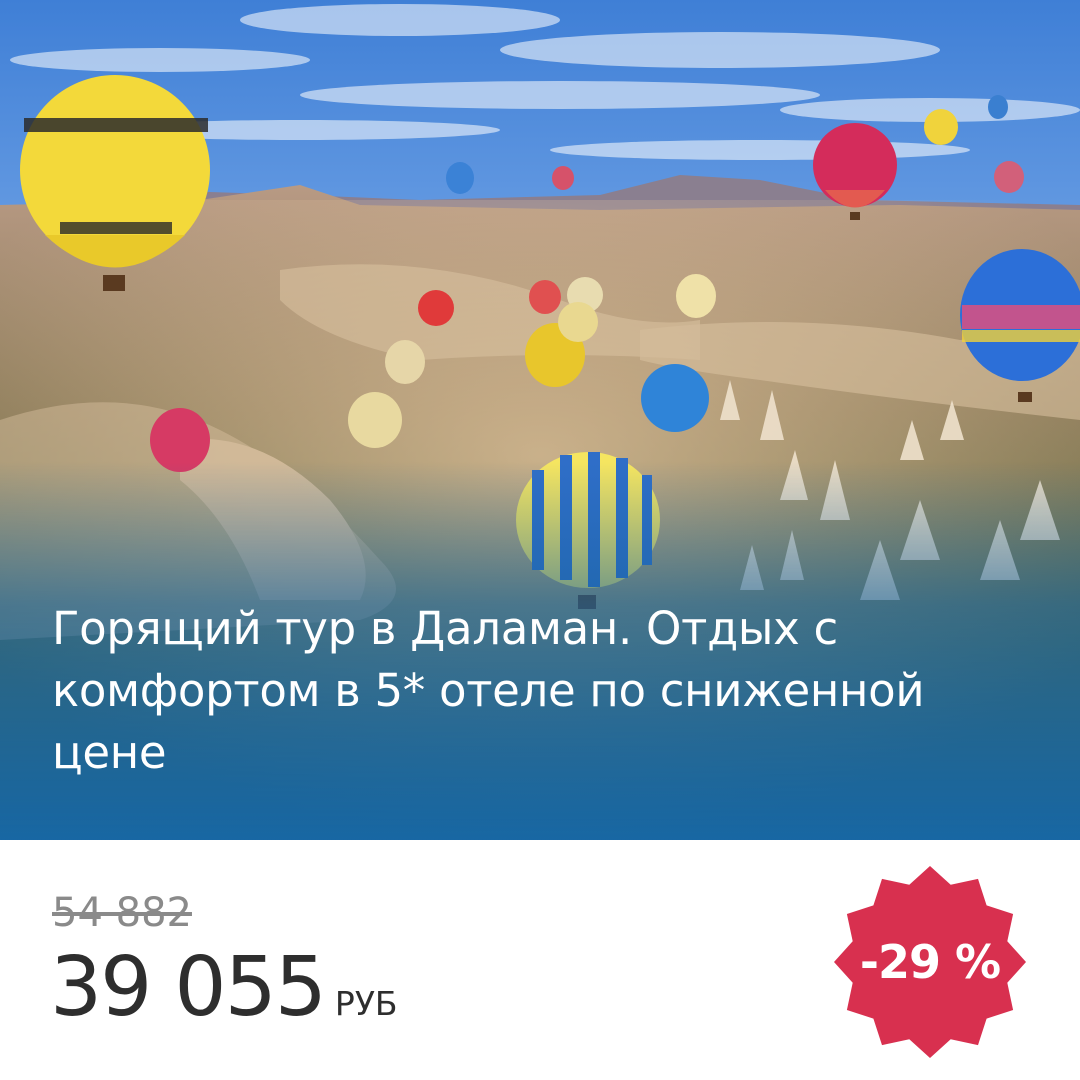 This screenshot has height=1080, width=1080. Describe the element at coordinates (188, 987) in the screenshot. I see `current-price: 39 055` at that location.